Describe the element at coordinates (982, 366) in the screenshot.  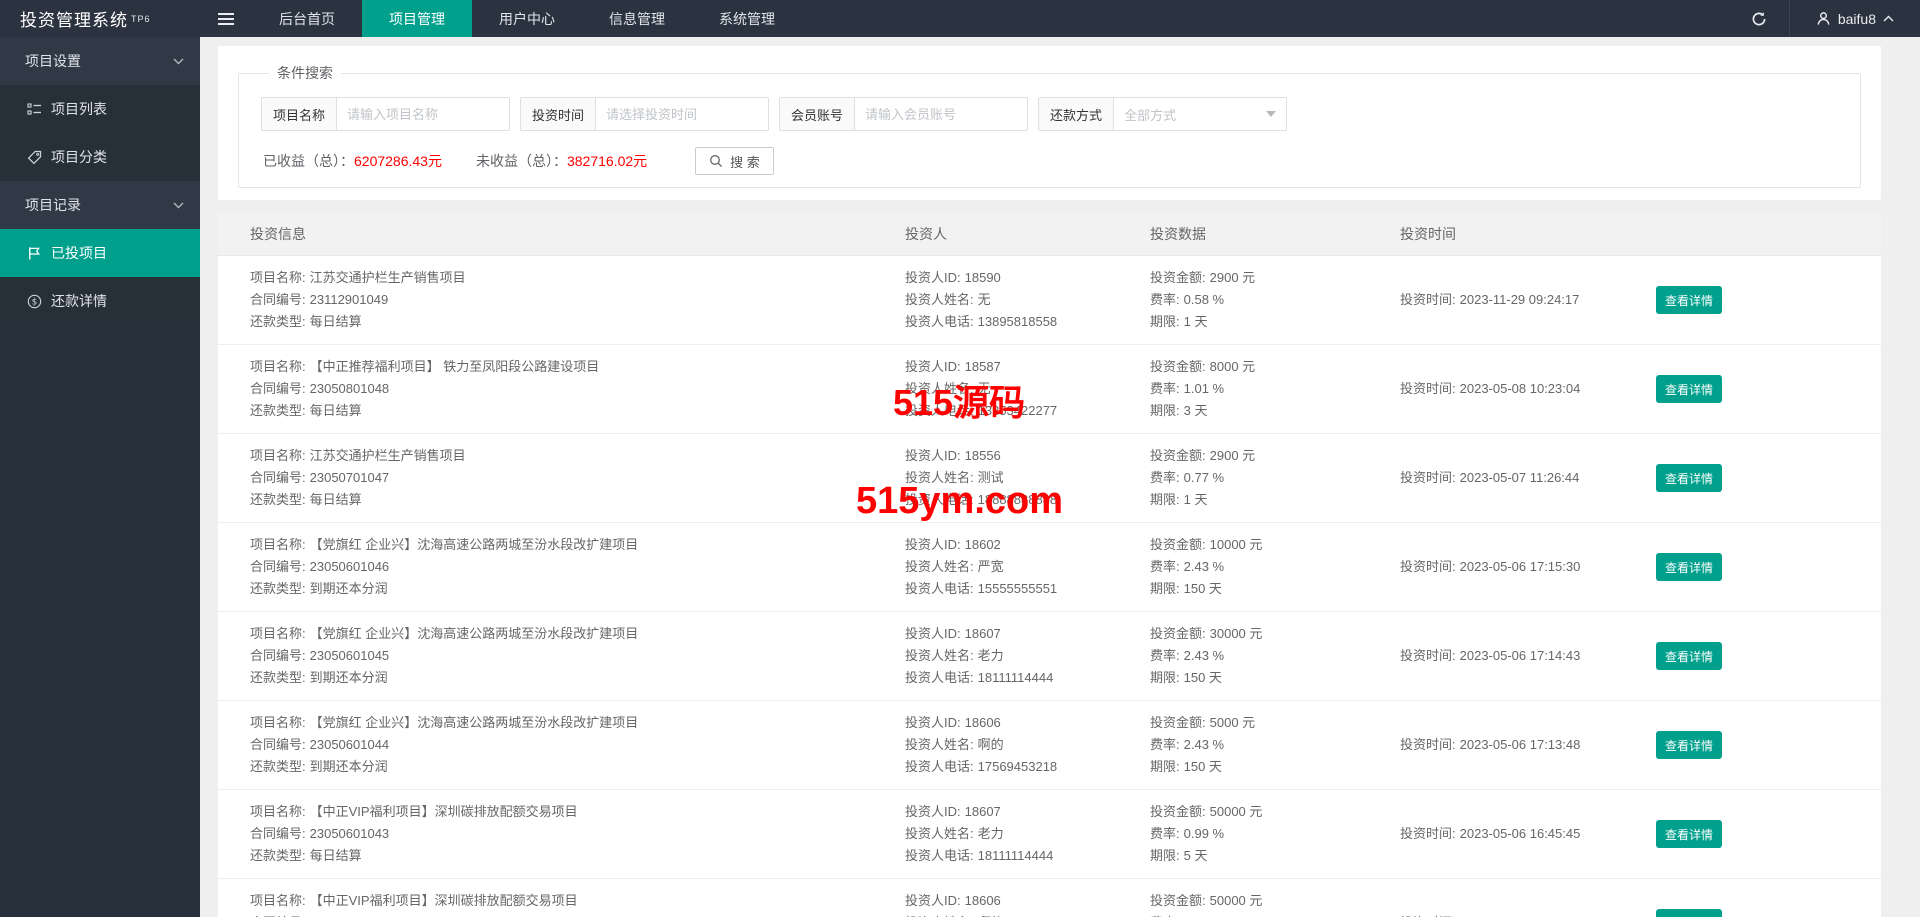
I see `investor-id-value: 18587` at that location.